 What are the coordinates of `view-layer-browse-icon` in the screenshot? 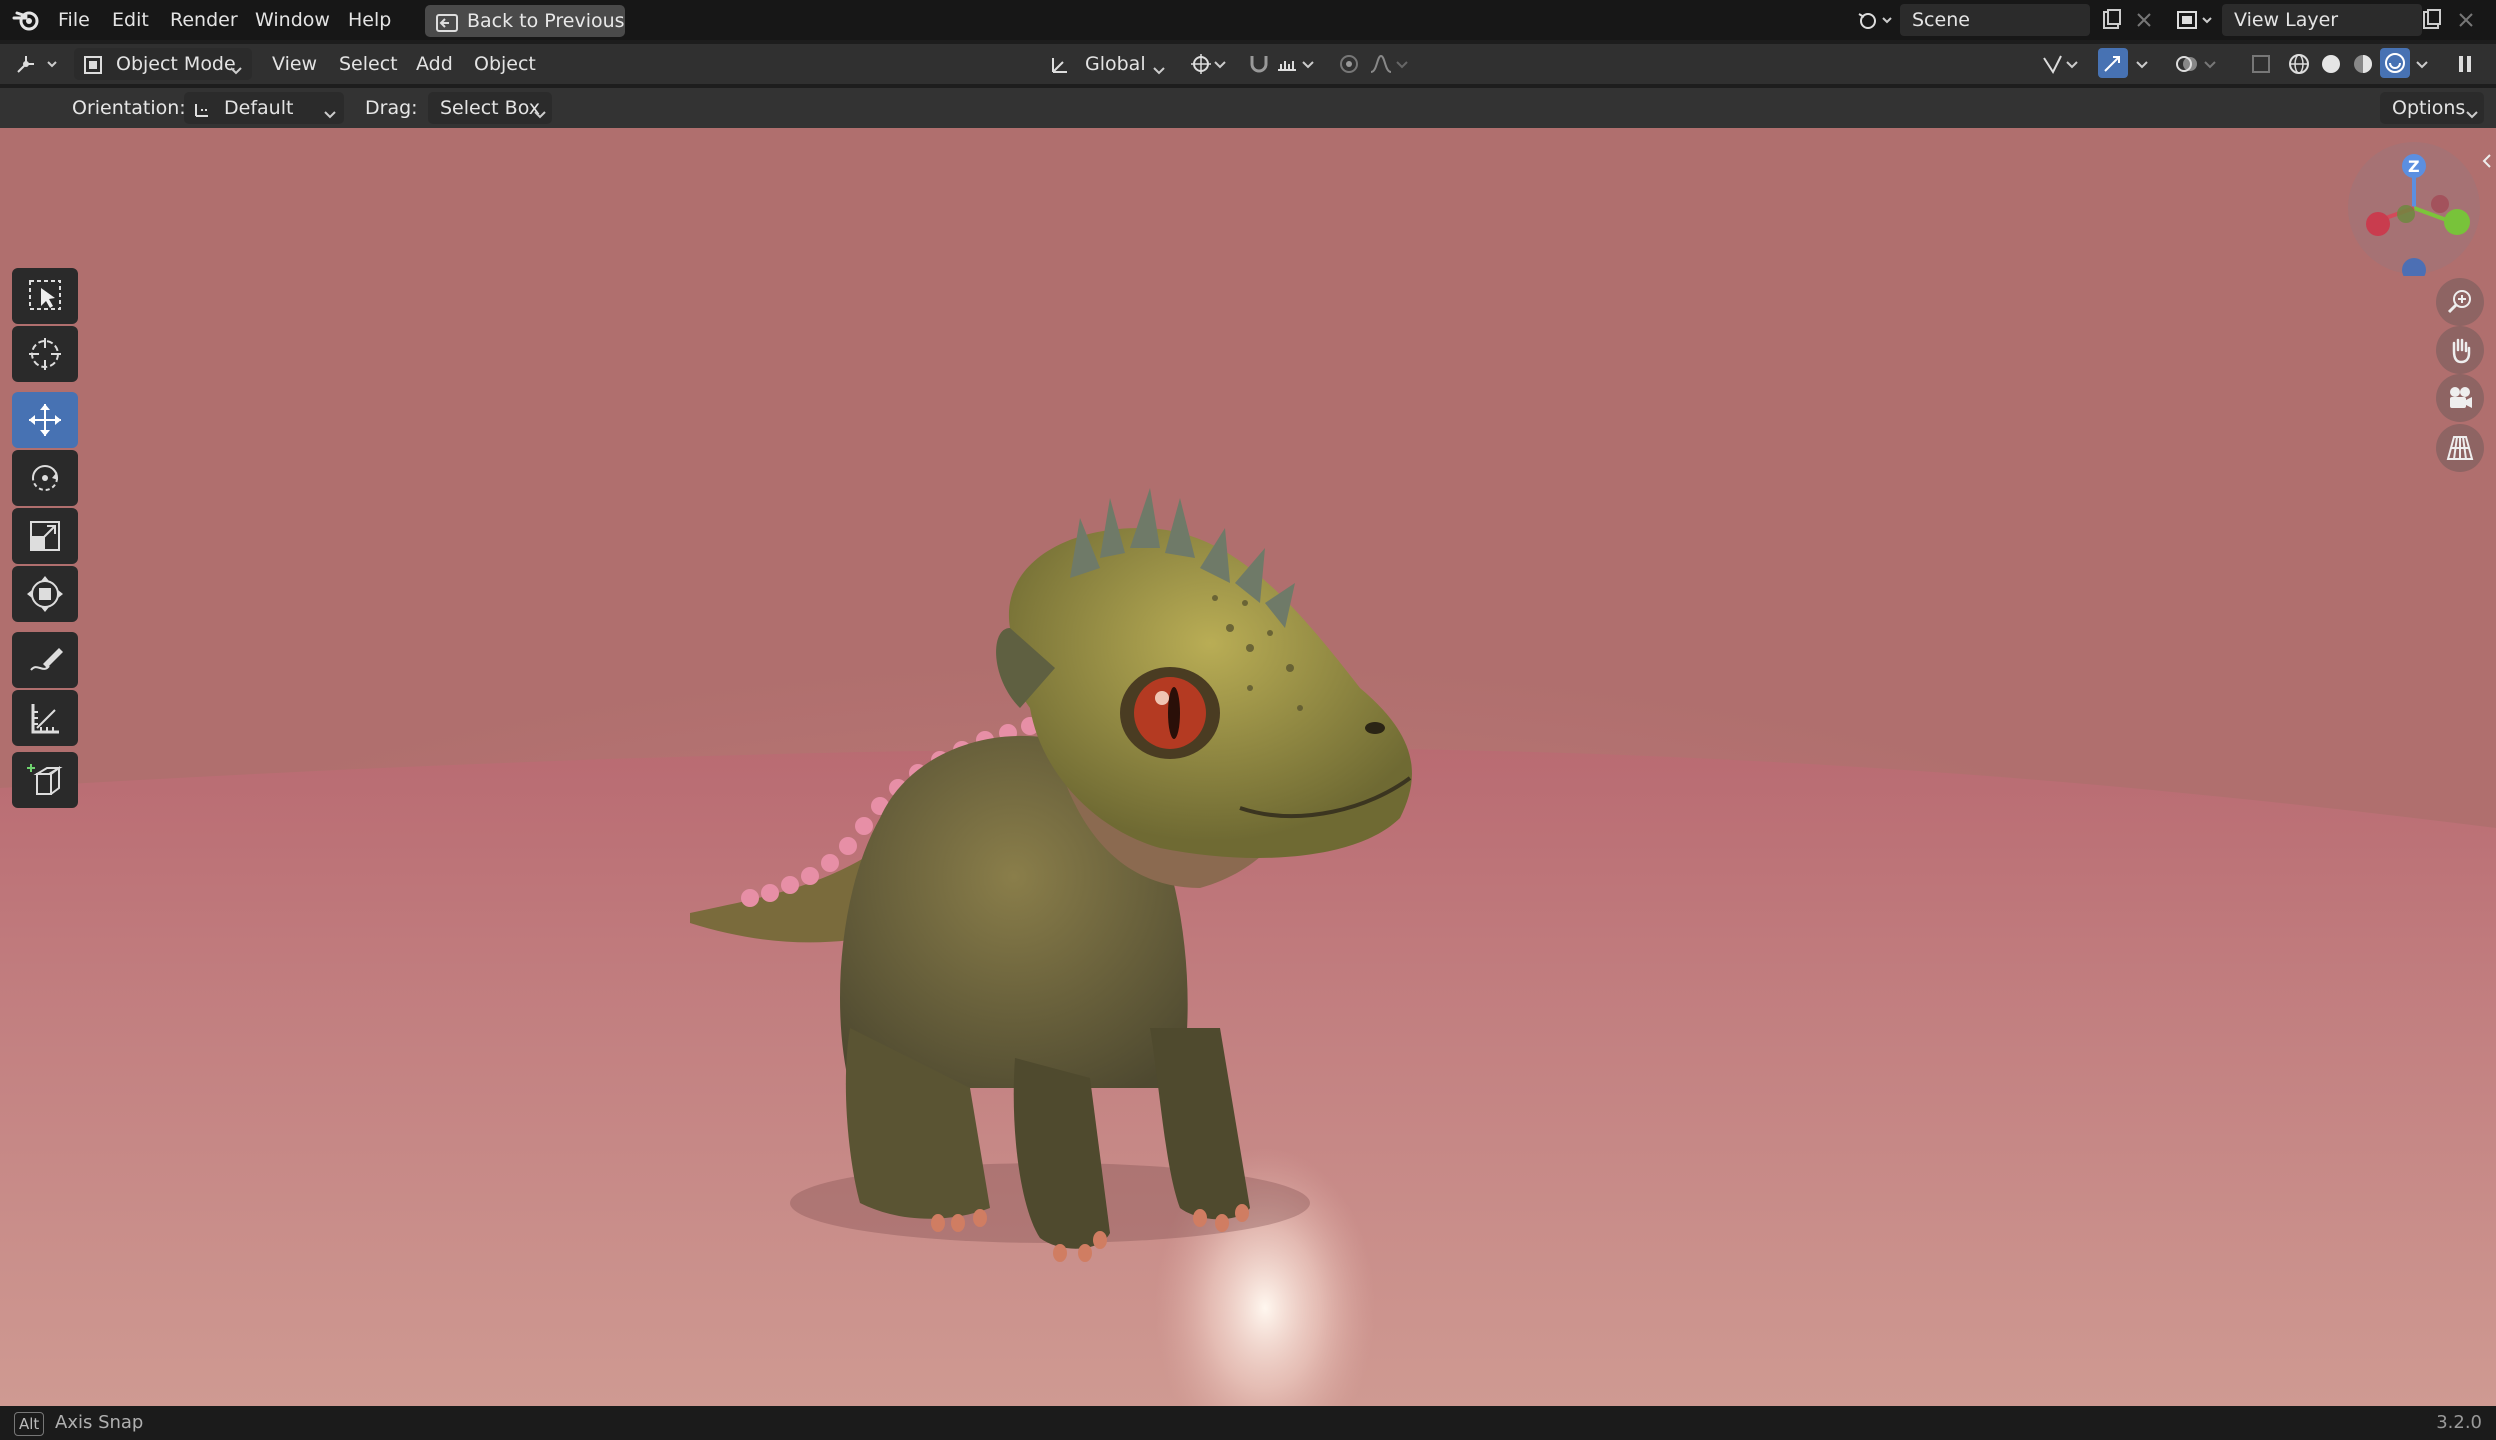 It's located at (2195, 20).